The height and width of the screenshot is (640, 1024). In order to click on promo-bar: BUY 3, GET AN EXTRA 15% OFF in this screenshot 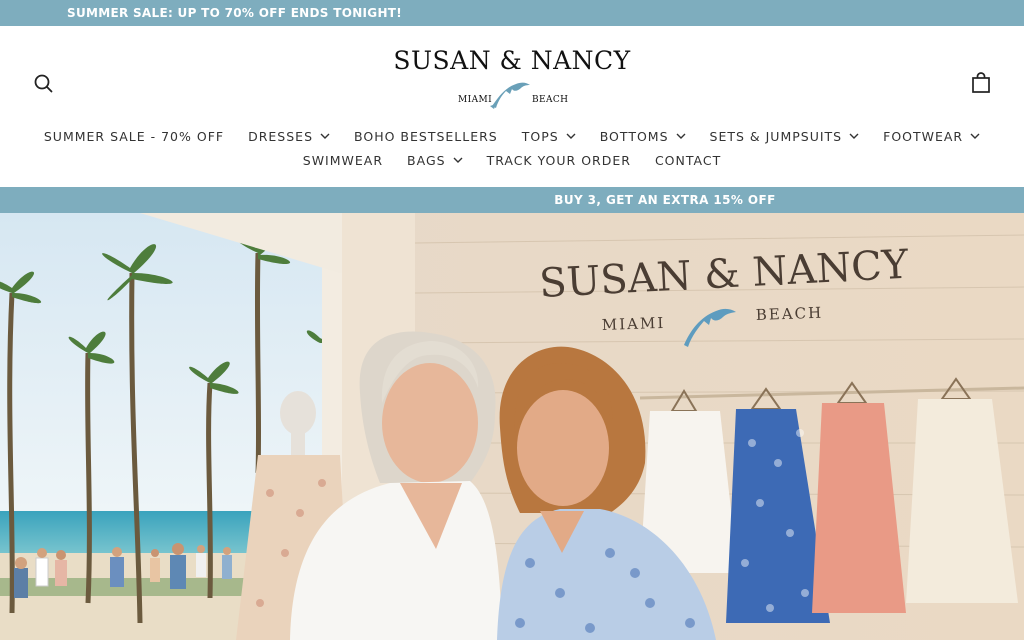, I will do `click(512, 200)`.